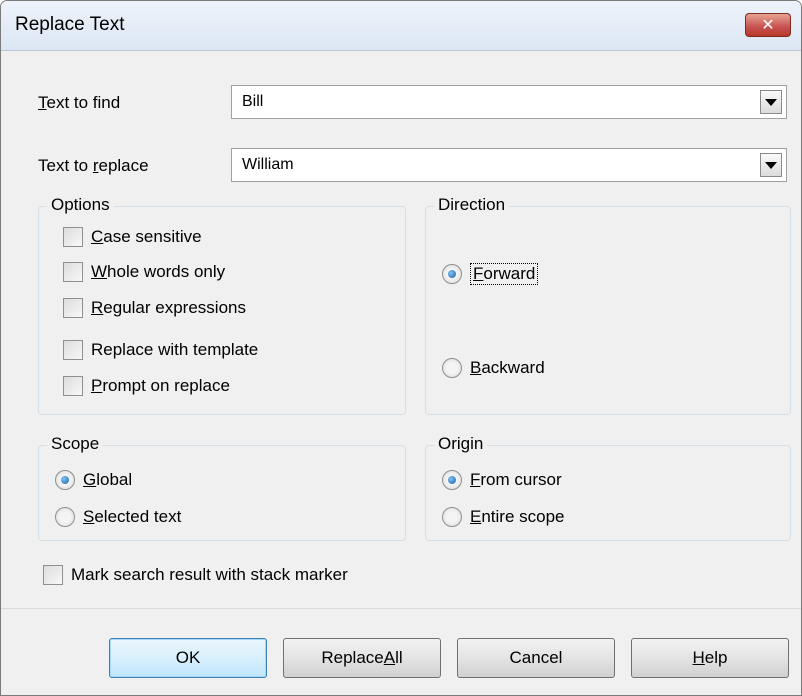 The image size is (802, 696). Describe the element at coordinates (503, 517) in the screenshot. I see `entire-scope-radio: Entire scope` at that location.